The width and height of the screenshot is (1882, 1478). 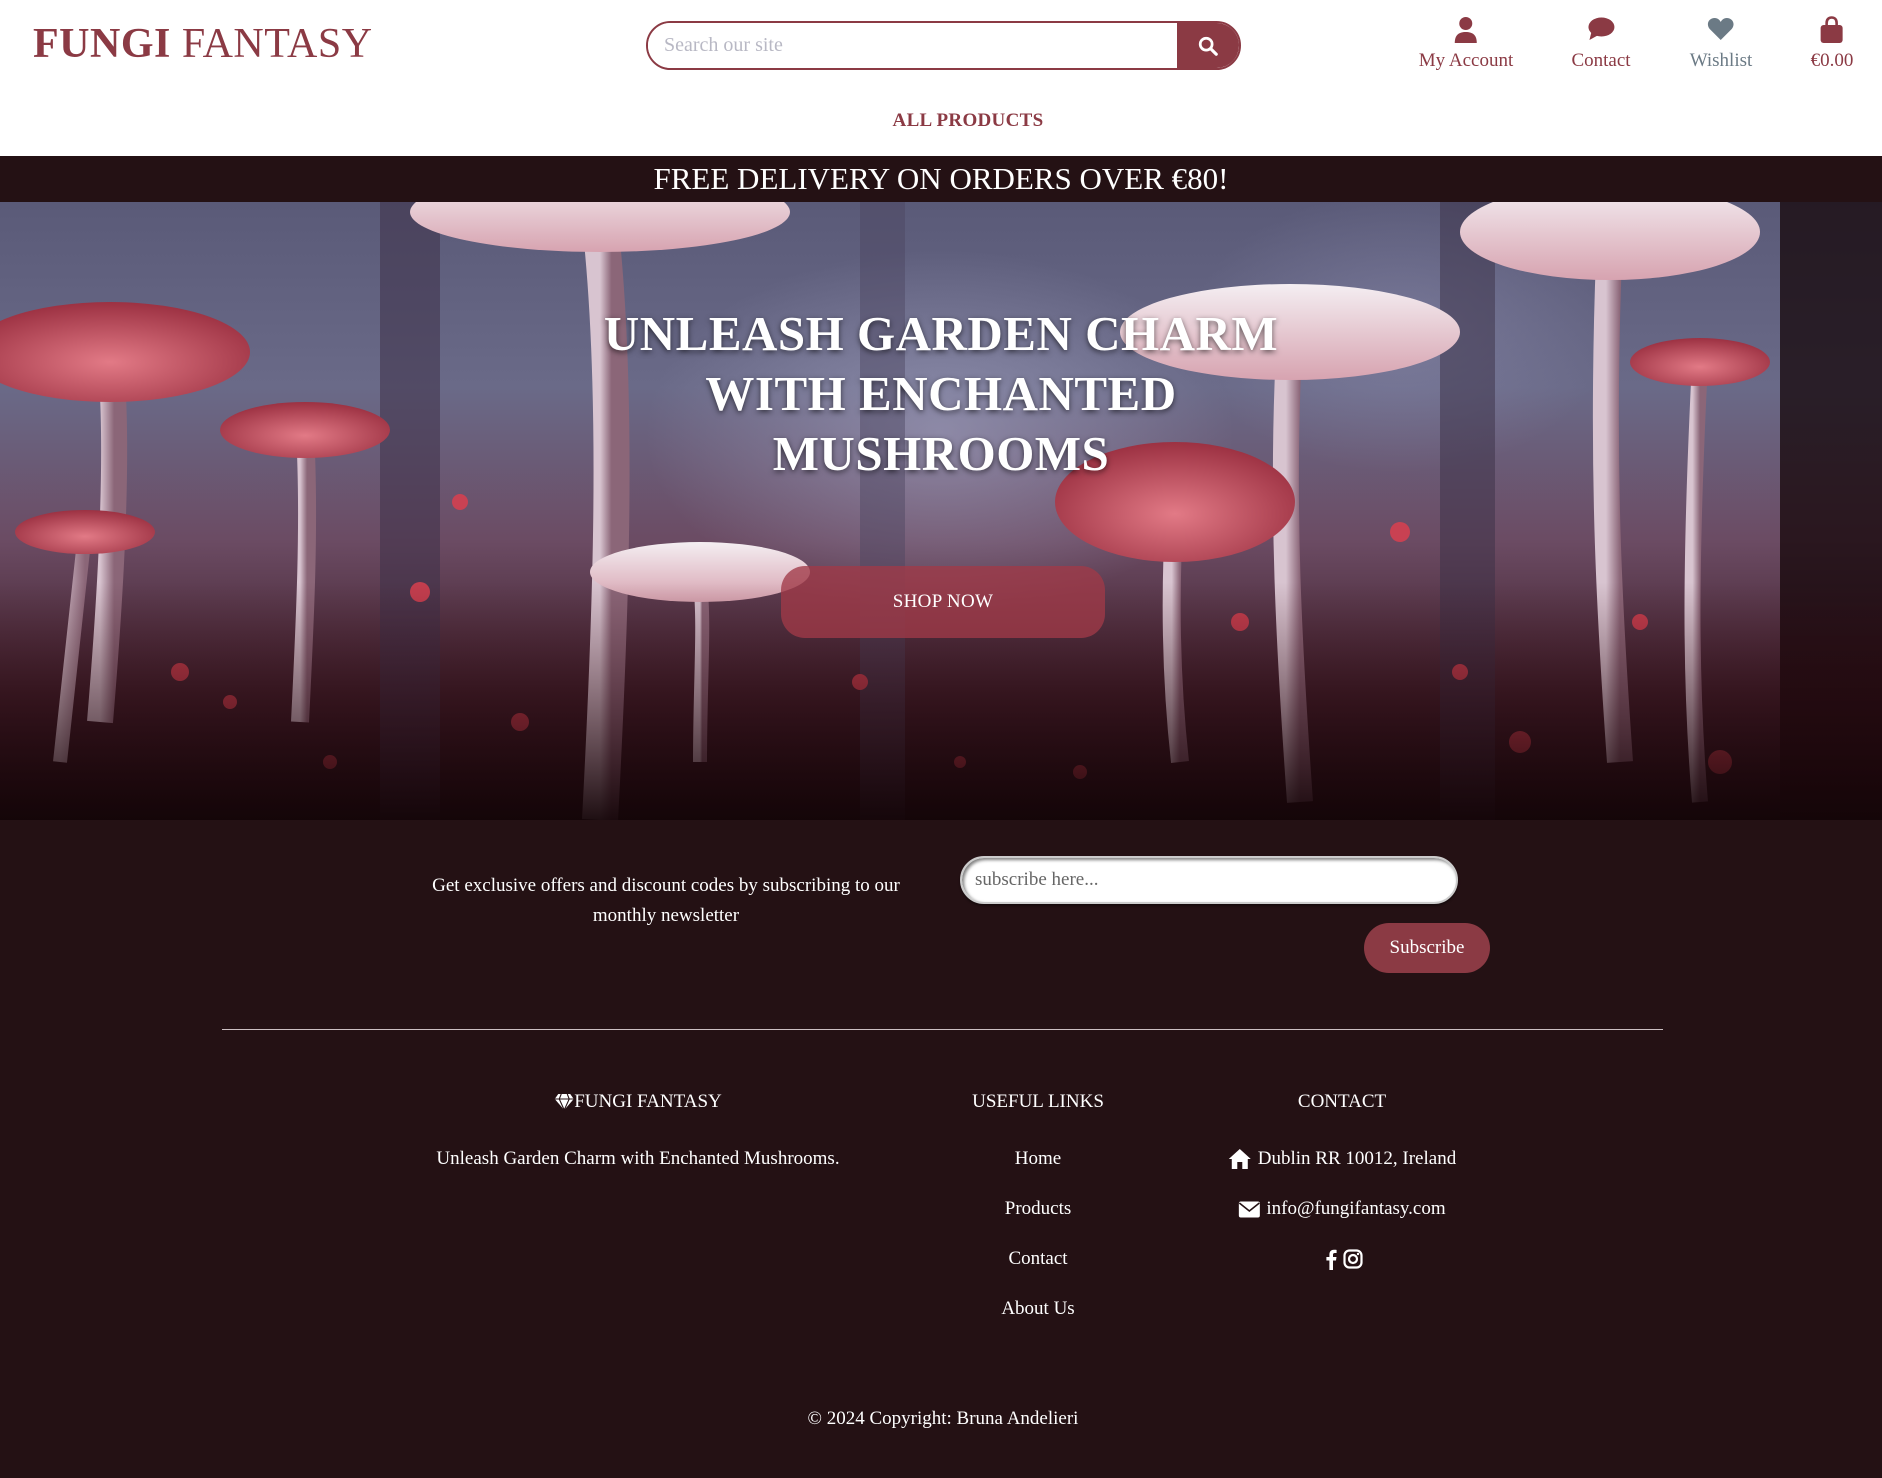 I want to click on nav-contact-label: Contact, so click(x=1601, y=60).